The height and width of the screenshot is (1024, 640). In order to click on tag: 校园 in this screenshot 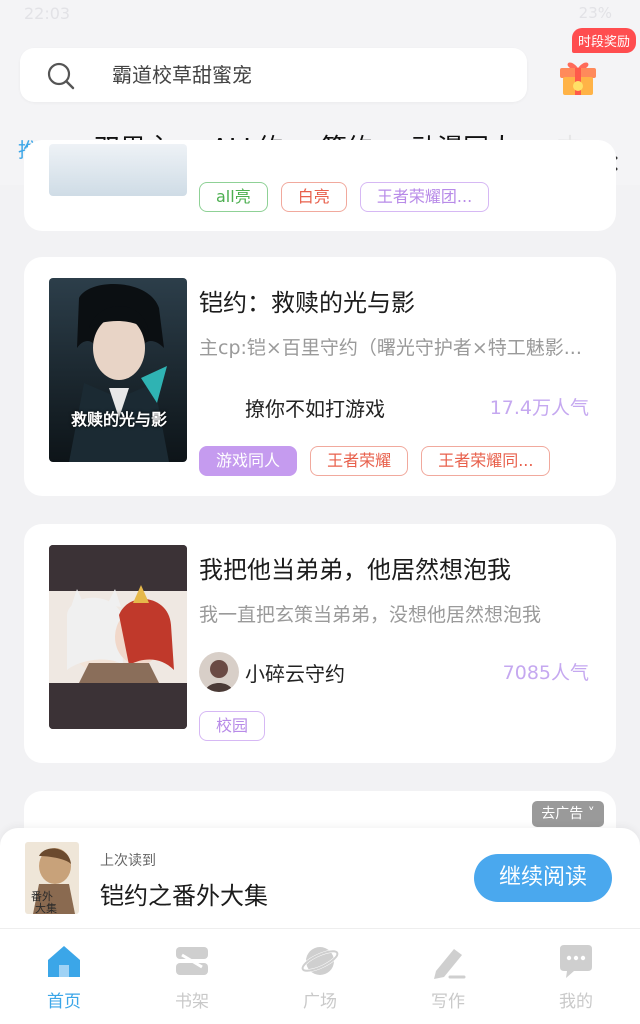, I will do `click(232, 726)`.